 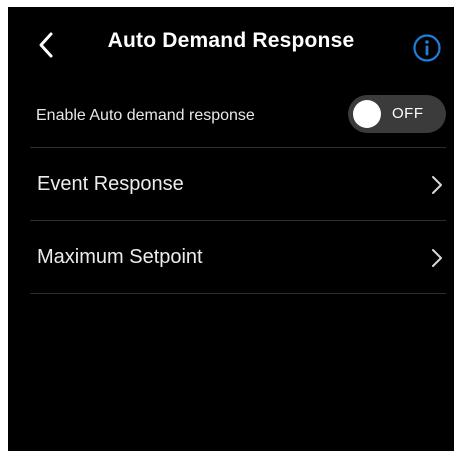 What do you see at coordinates (120, 256) in the screenshot?
I see `maximum-setpoint-label: Maximum Setpoint` at bounding box center [120, 256].